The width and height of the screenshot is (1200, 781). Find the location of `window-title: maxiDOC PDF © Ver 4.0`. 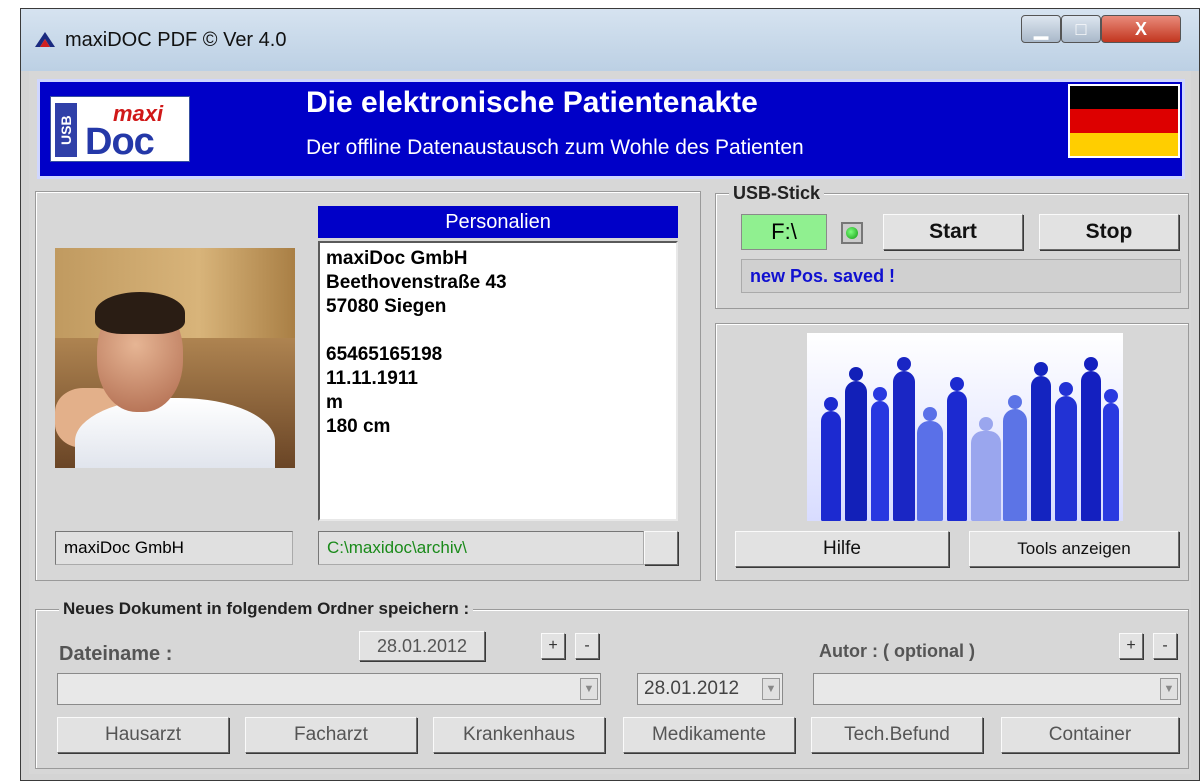

window-title: maxiDOC PDF © Ver 4.0 is located at coordinates (176, 40).